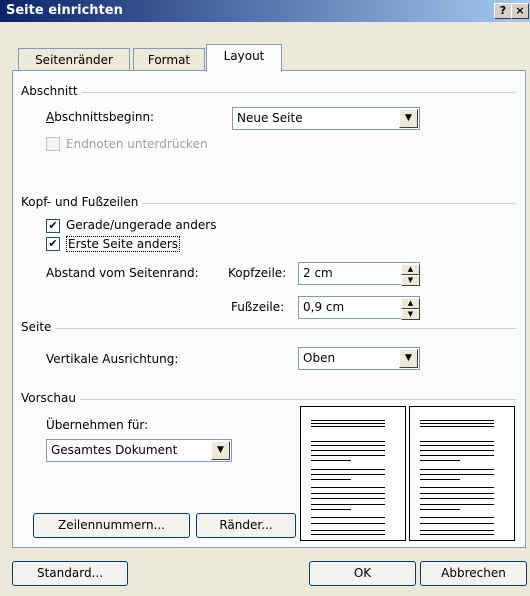  I want to click on fusszeile-label: Fußzeile:, so click(258, 307).